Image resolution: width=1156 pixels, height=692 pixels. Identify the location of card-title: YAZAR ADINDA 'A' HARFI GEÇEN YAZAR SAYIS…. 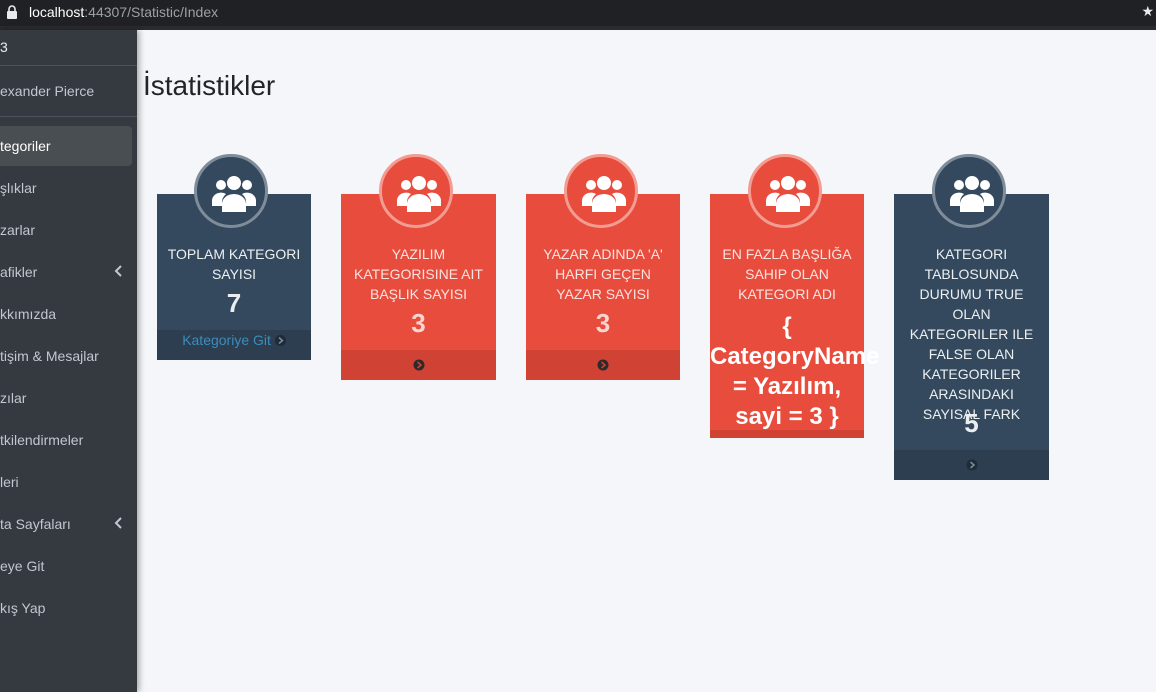
(603, 274).